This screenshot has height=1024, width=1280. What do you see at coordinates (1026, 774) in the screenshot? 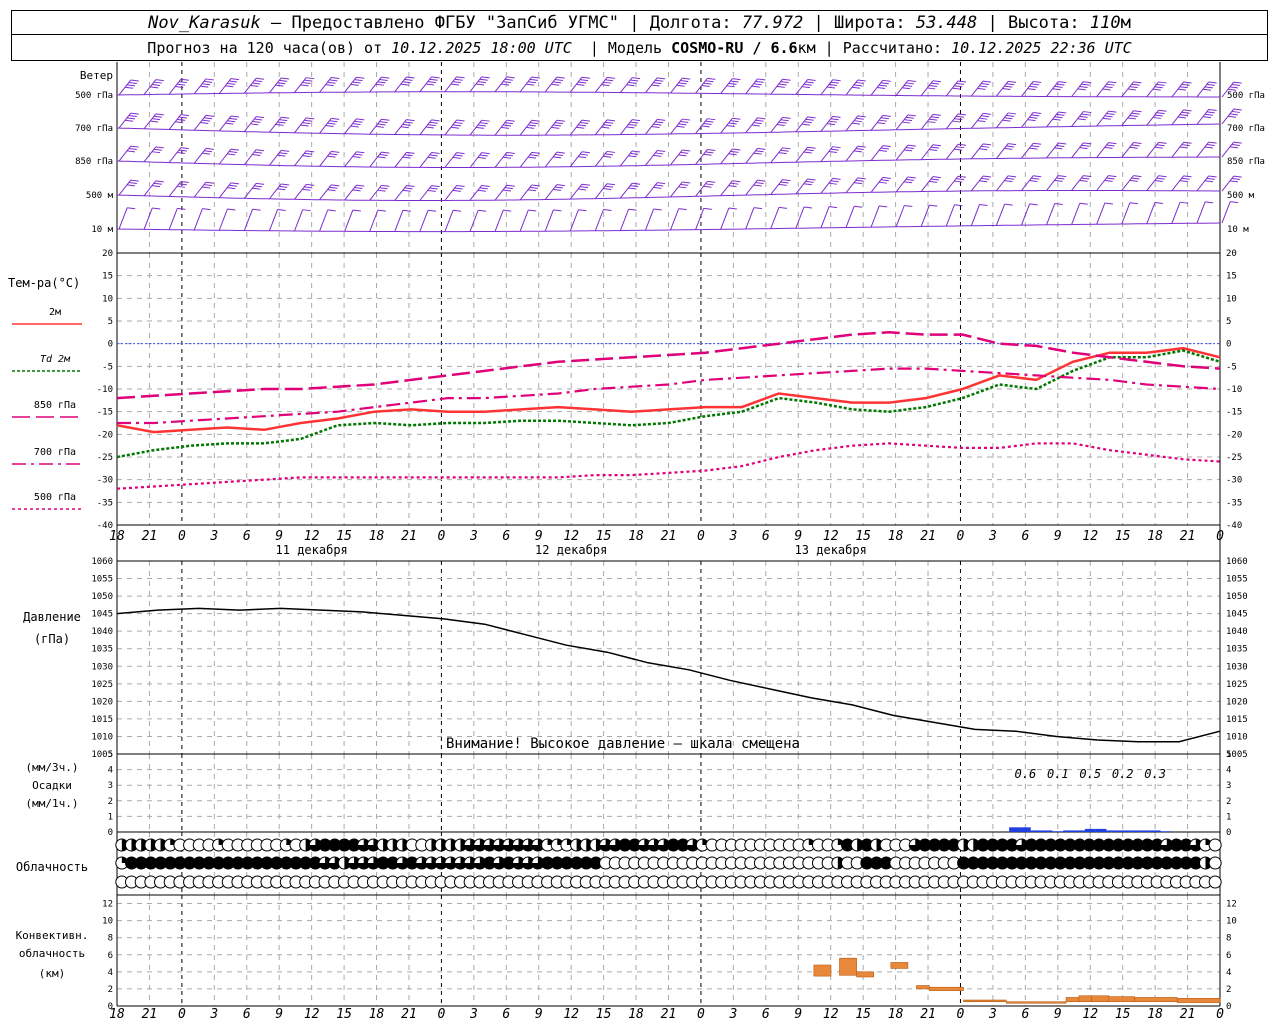
I see `prec-total-label: 0.6` at bounding box center [1026, 774].